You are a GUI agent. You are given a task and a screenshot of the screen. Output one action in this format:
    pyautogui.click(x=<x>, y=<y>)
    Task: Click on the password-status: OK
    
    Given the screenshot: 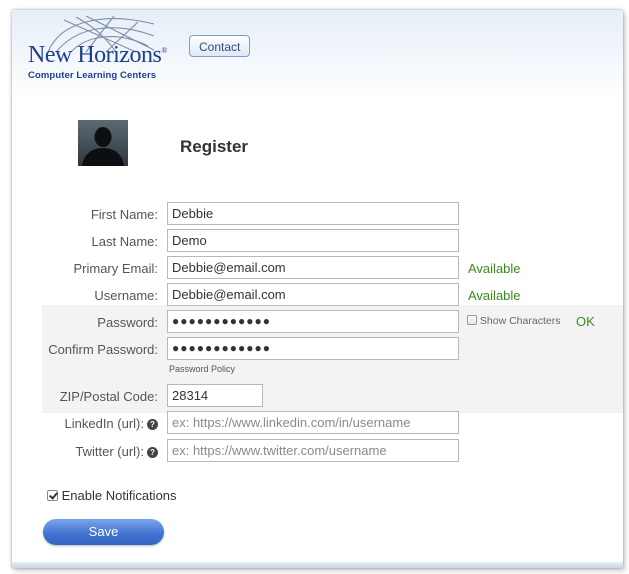 What is the action you would take?
    pyautogui.click(x=585, y=321)
    